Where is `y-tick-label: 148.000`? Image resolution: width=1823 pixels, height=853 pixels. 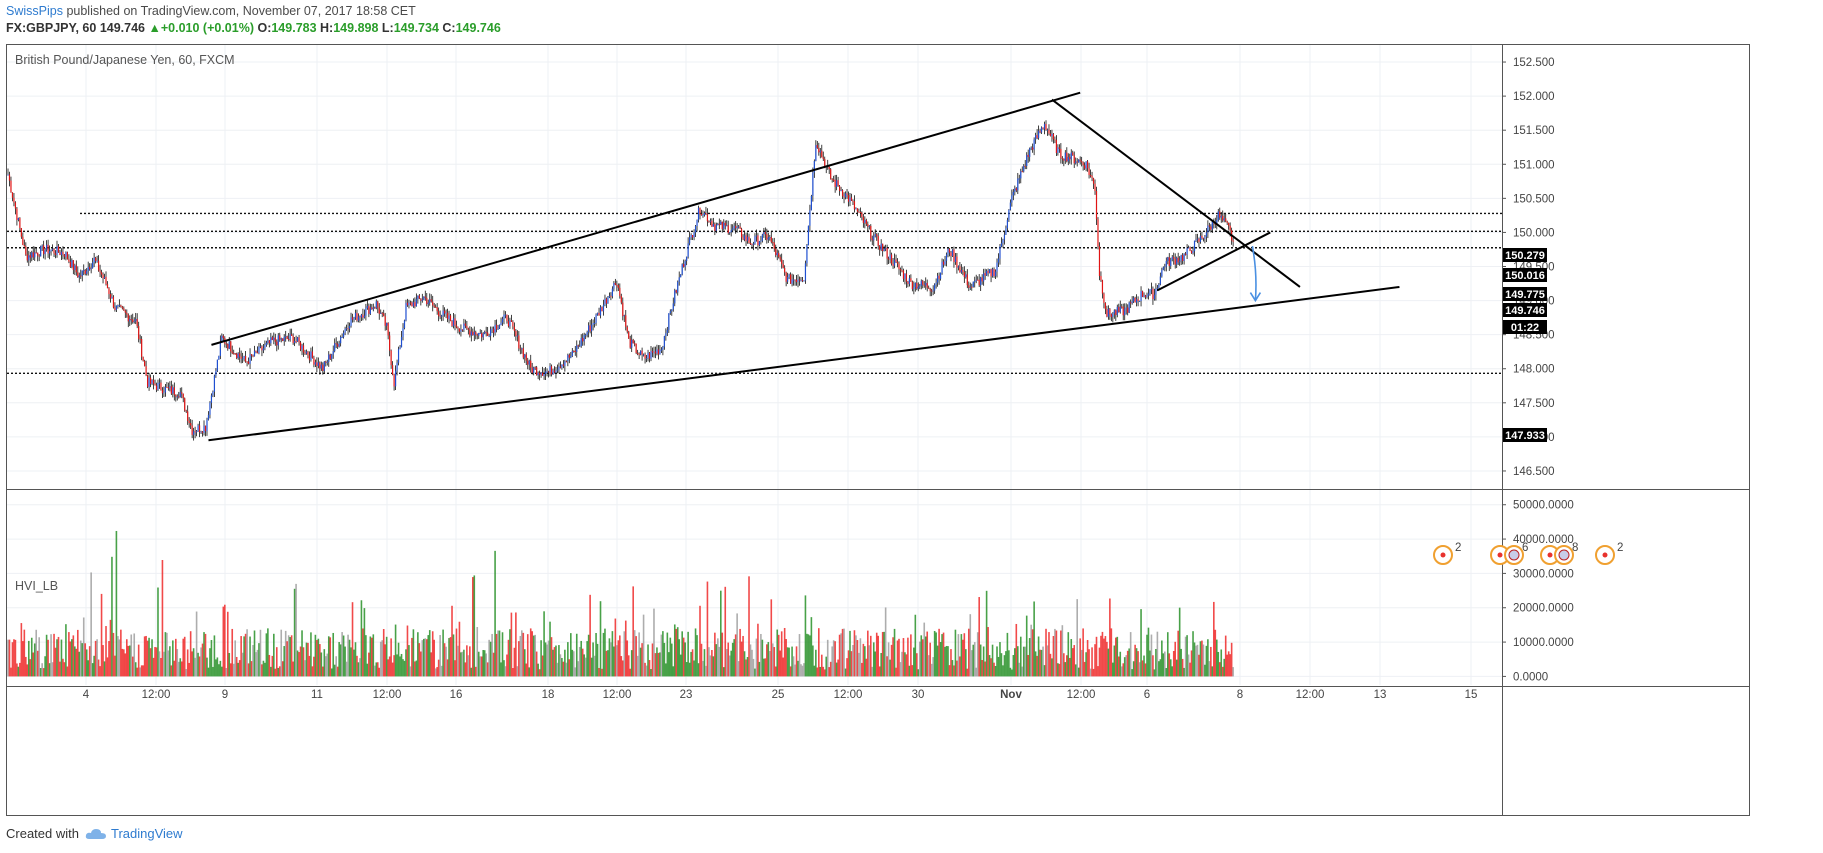
y-tick-label: 148.000 is located at coordinates (1534, 370).